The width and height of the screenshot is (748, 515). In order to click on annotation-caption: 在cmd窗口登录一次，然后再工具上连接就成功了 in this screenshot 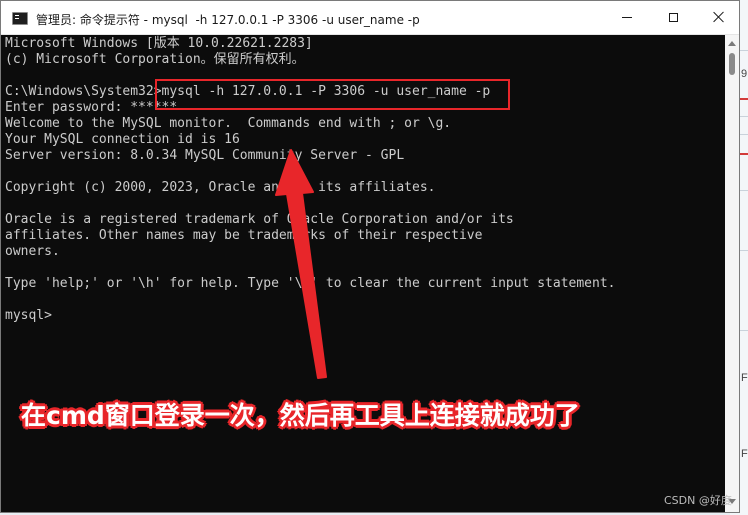, I will do `click(300, 415)`.